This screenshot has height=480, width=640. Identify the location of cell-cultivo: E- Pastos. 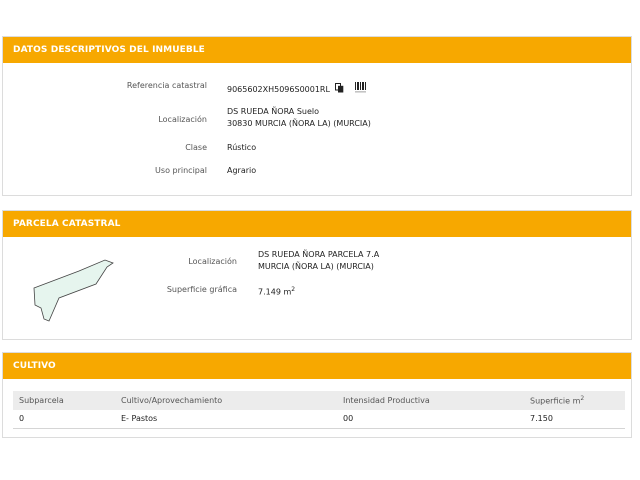
(226, 419).